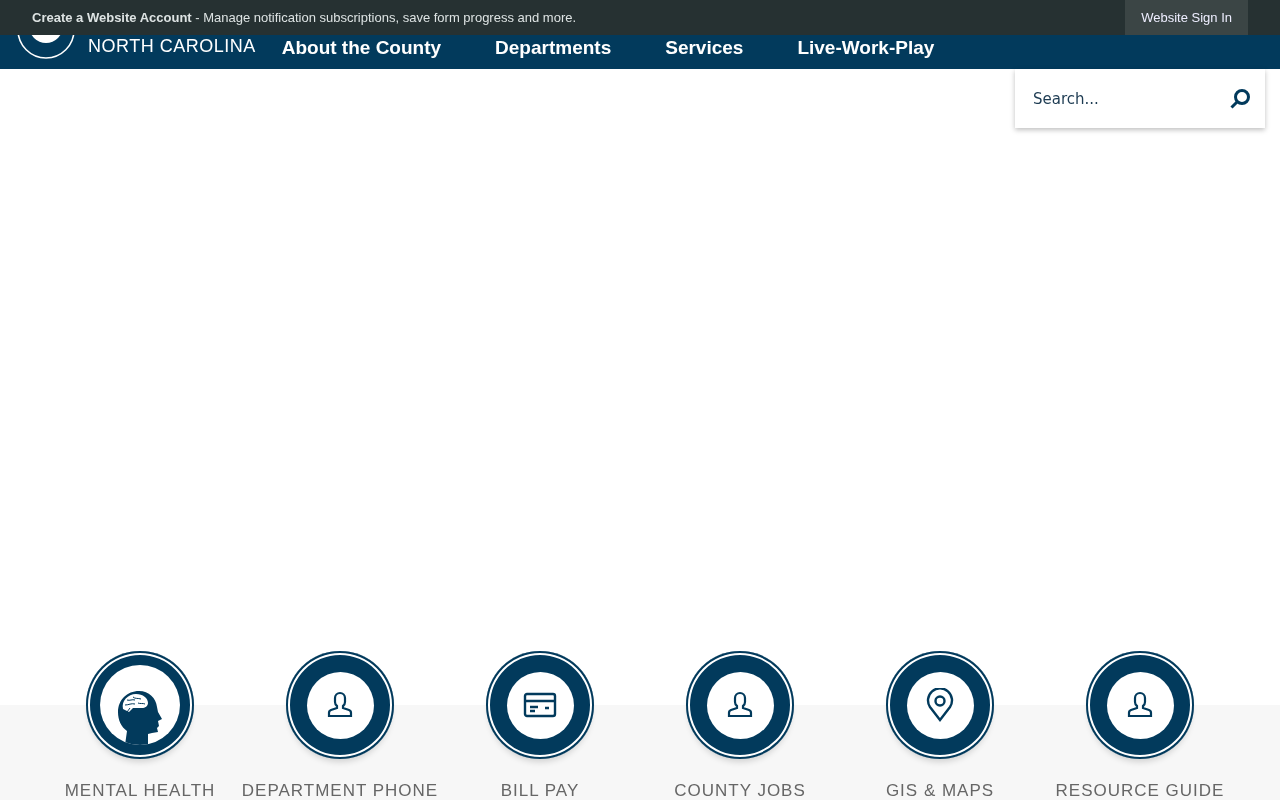  Describe the element at coordinates (866, 48) in the screenshot. I see `nav-link: Live-Work-Play` at that location.